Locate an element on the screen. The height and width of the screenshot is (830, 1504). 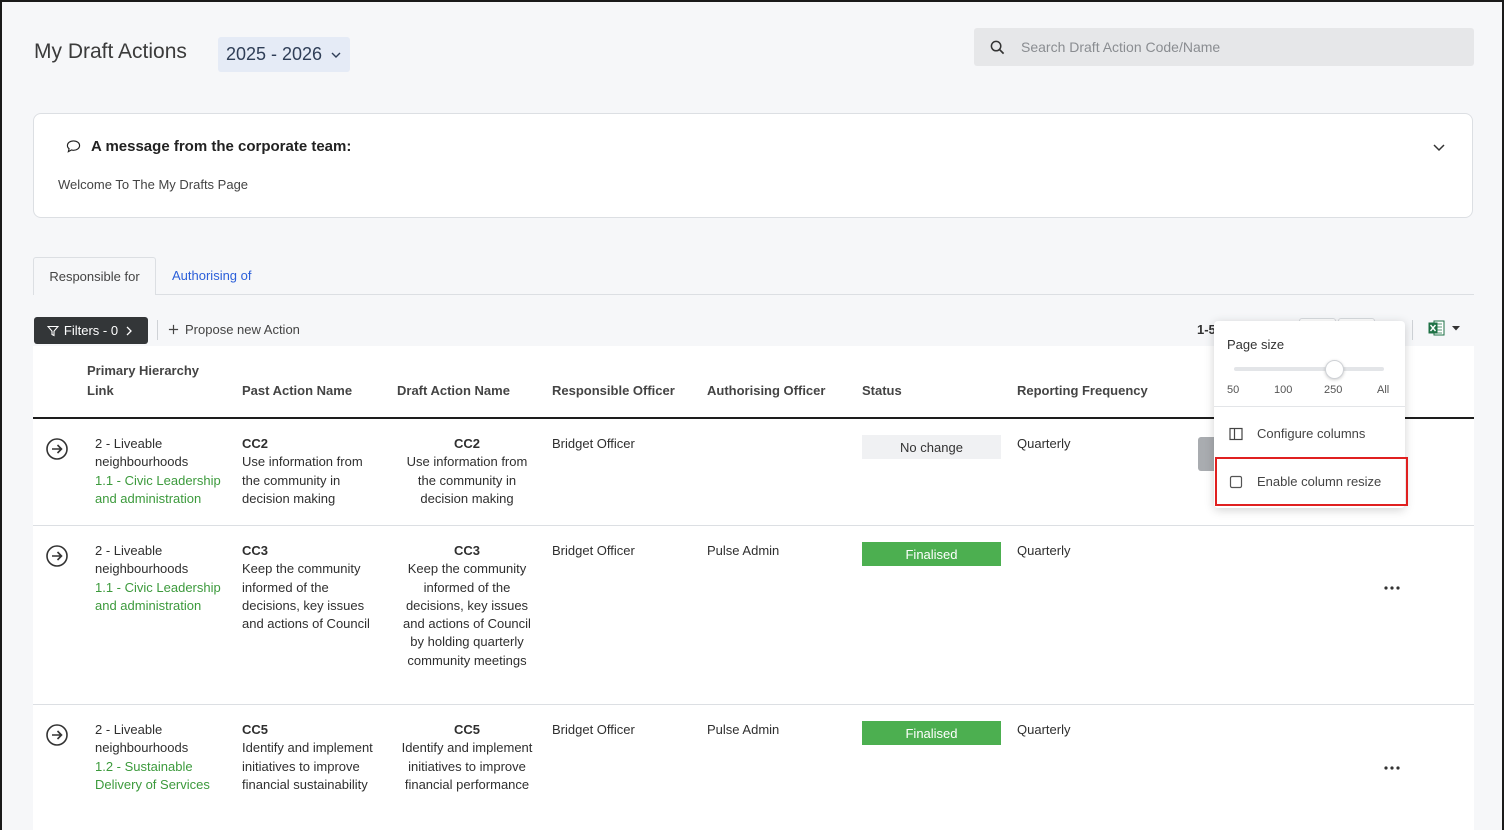
year-select-value: 2025 - 2026 is located at coordinates (274, 54).